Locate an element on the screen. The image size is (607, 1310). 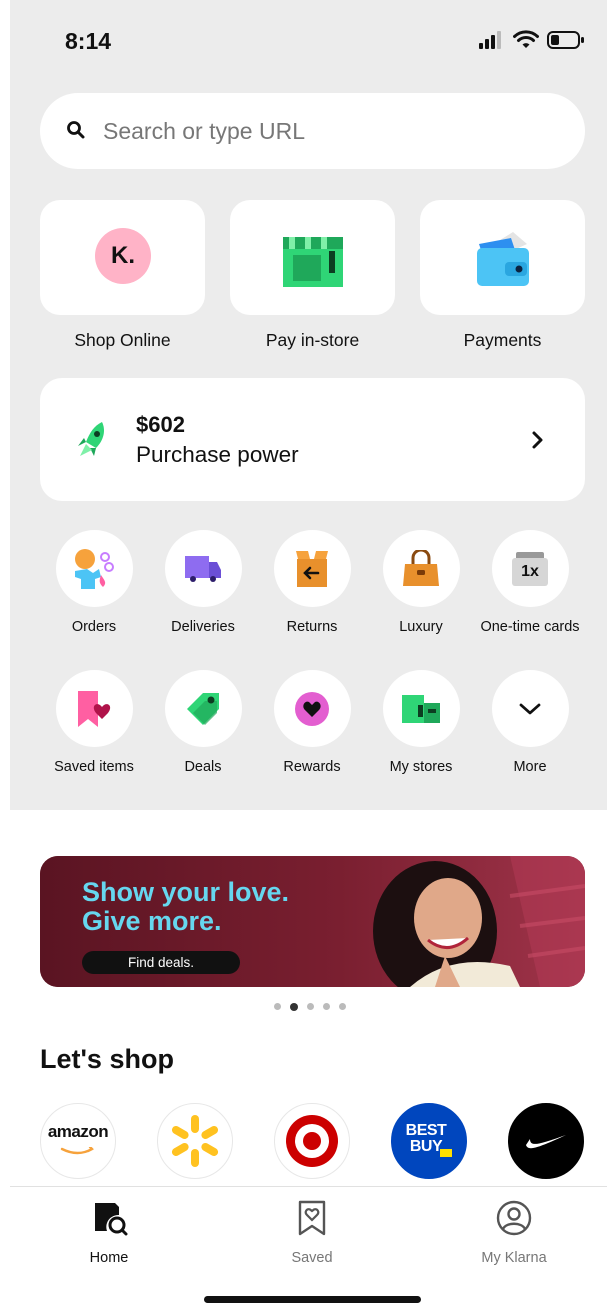
purchase-power-label: Purchase power is located at coordinates (217, 454).